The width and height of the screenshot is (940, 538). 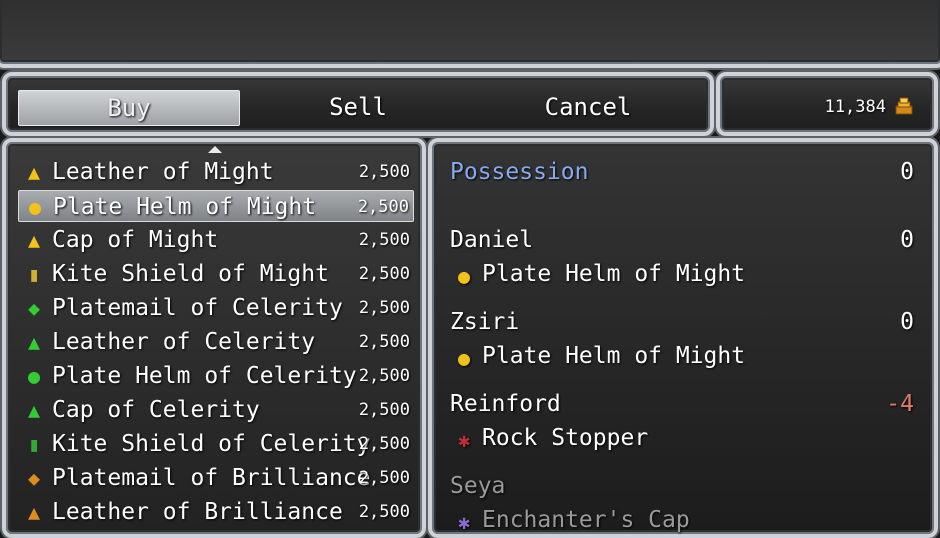 What do you see at coordinates (485, 322) in the screenshot?
I see `actor-name: Zsiri` at bounding box center [485, 322].